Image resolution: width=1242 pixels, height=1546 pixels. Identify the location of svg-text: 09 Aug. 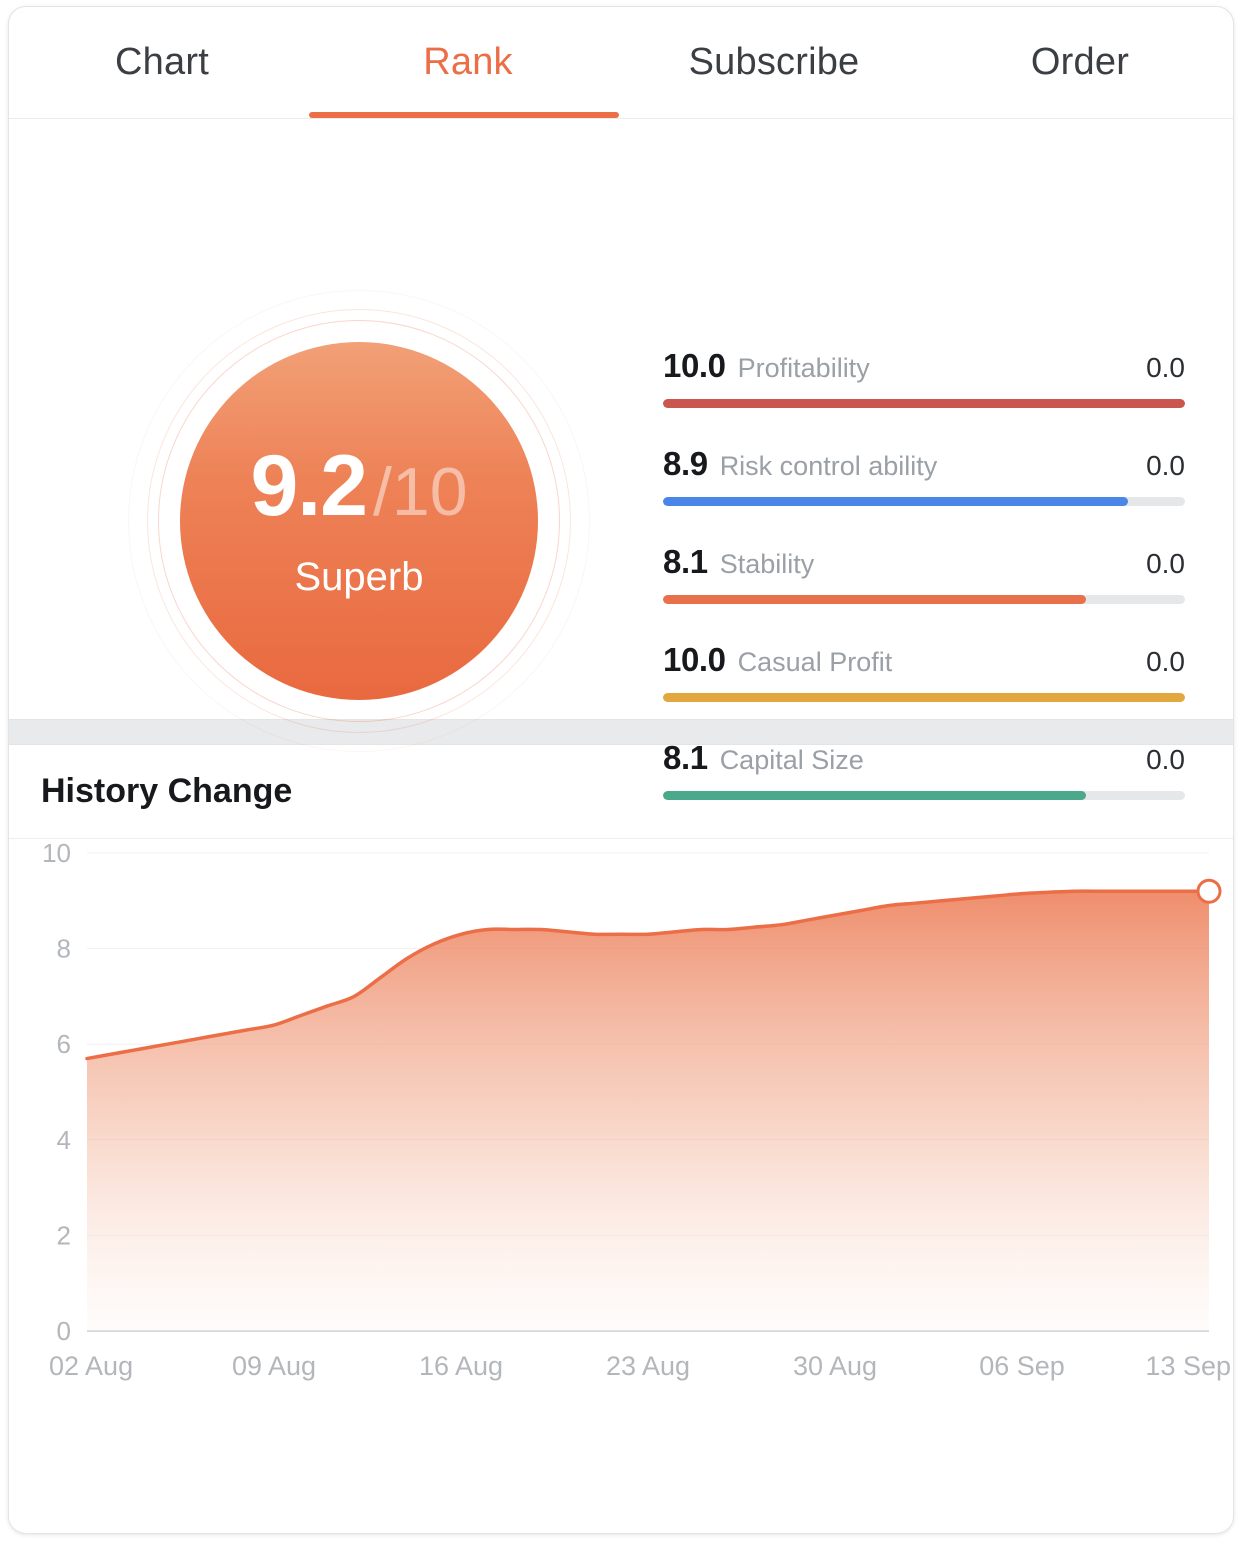
(274, 1366).